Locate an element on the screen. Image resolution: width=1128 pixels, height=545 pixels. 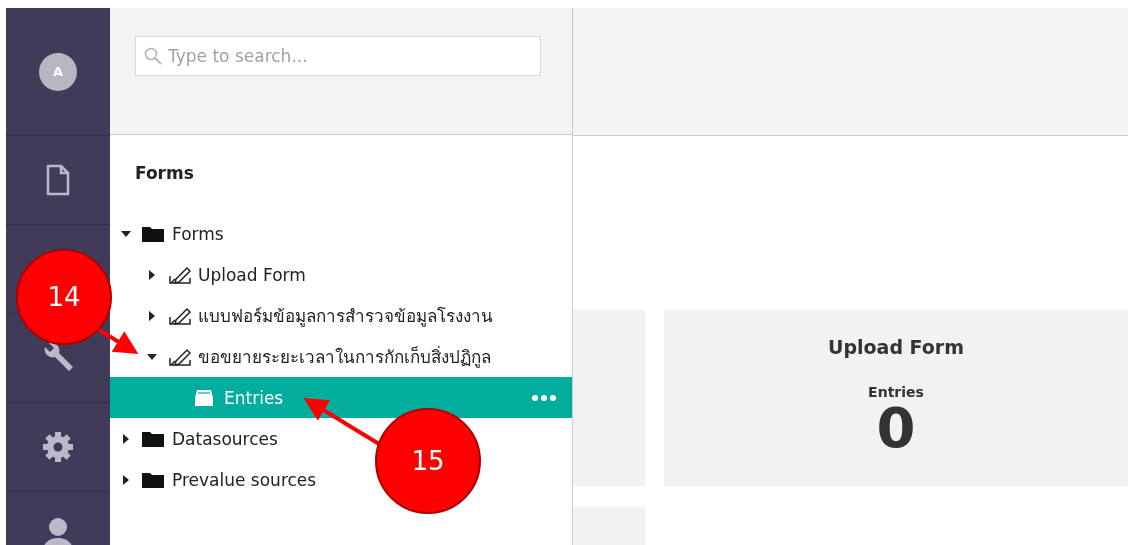
tree-item: Prevalue sources is located at coordinates (221, 479).